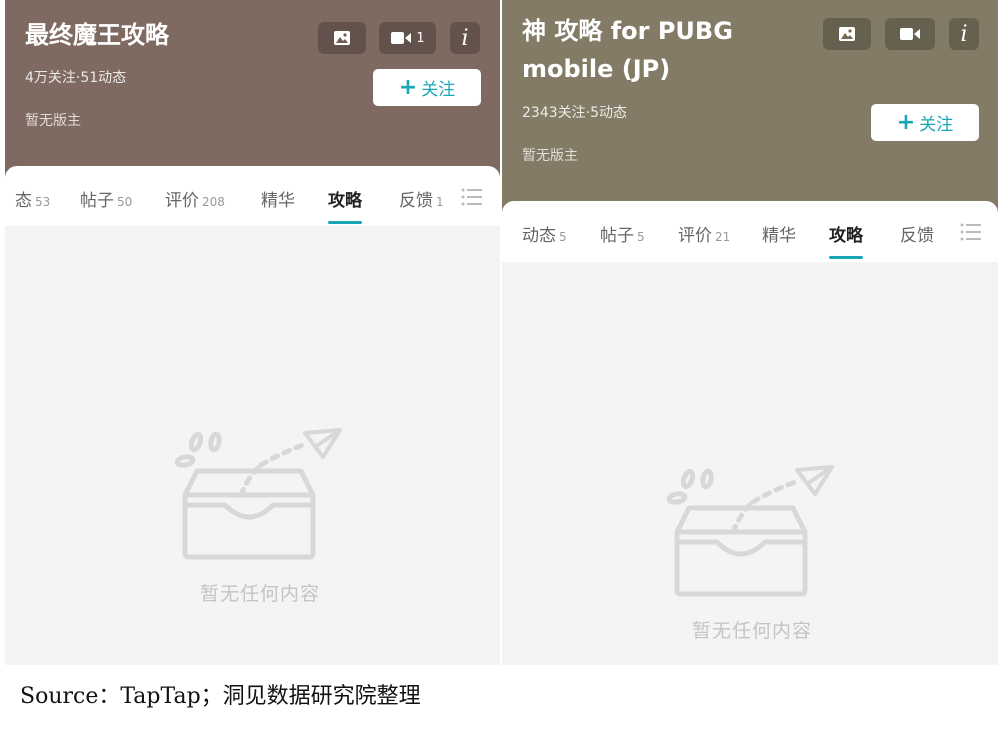 Image resolution: width=1000 pixels, height=730 pixels. What do you see at coordinates (32, 198) in the screenshot?
I see `left-tab-dynamics: 态 53` at bounding box center [32, 198].